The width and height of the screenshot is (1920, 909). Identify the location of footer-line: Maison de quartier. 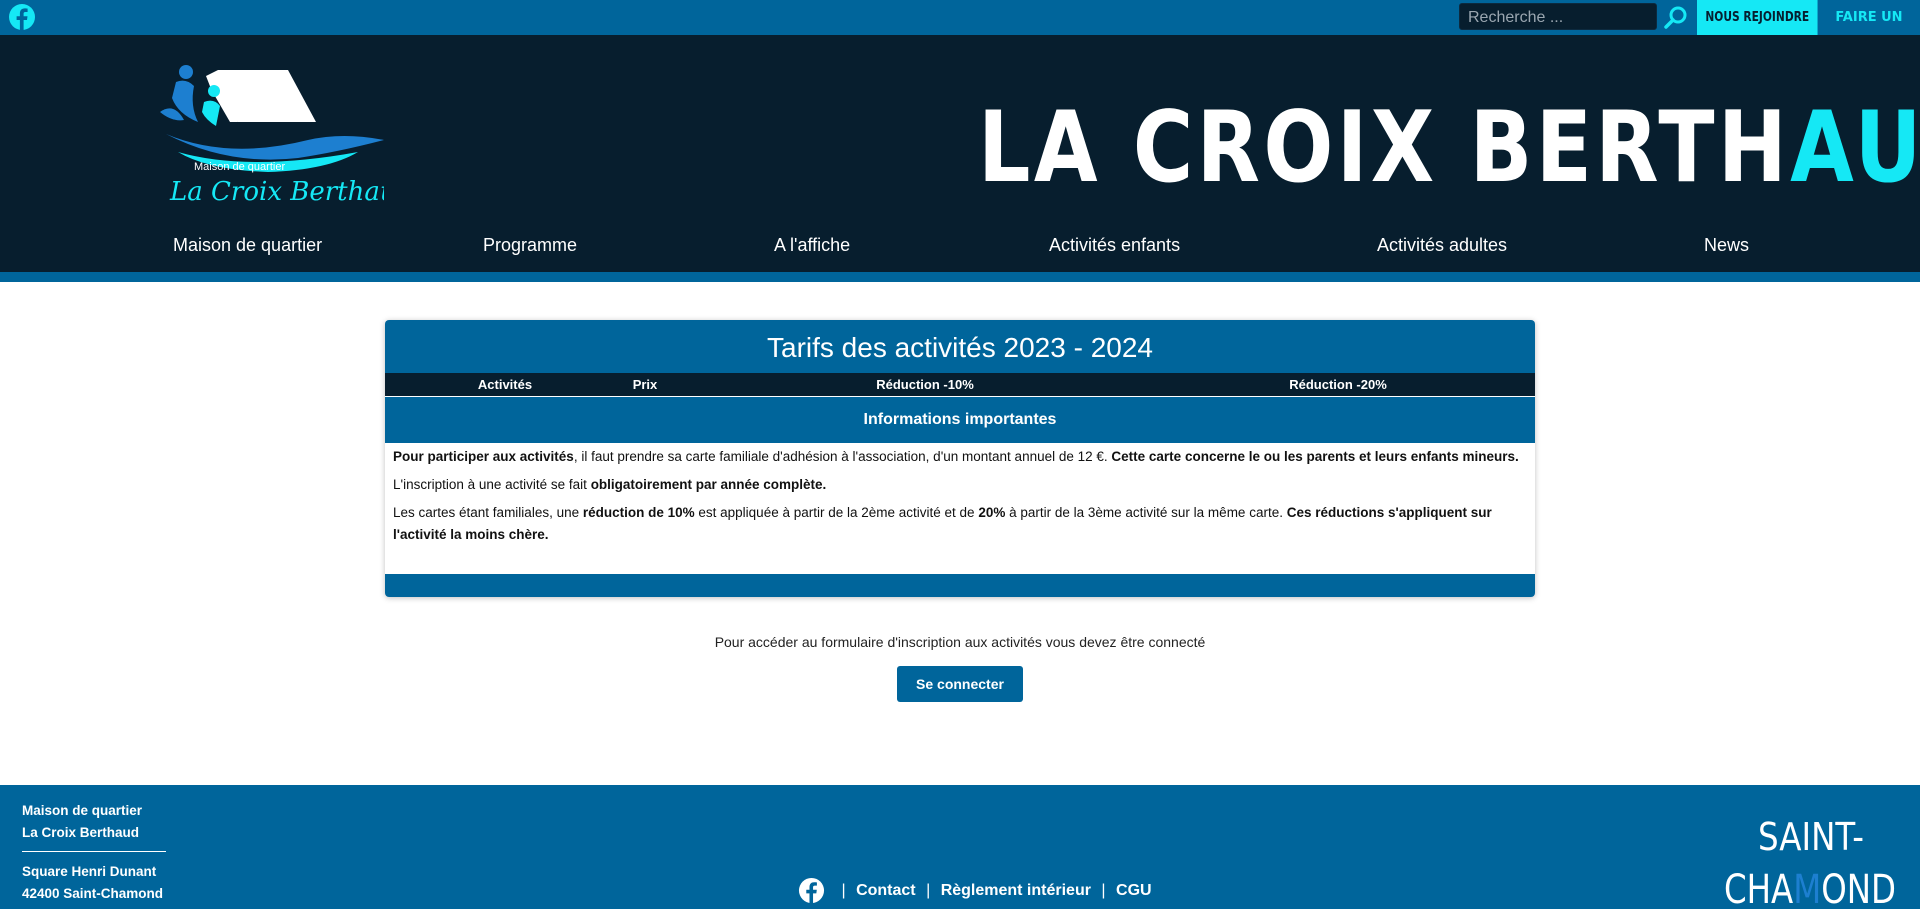
(82, 810).